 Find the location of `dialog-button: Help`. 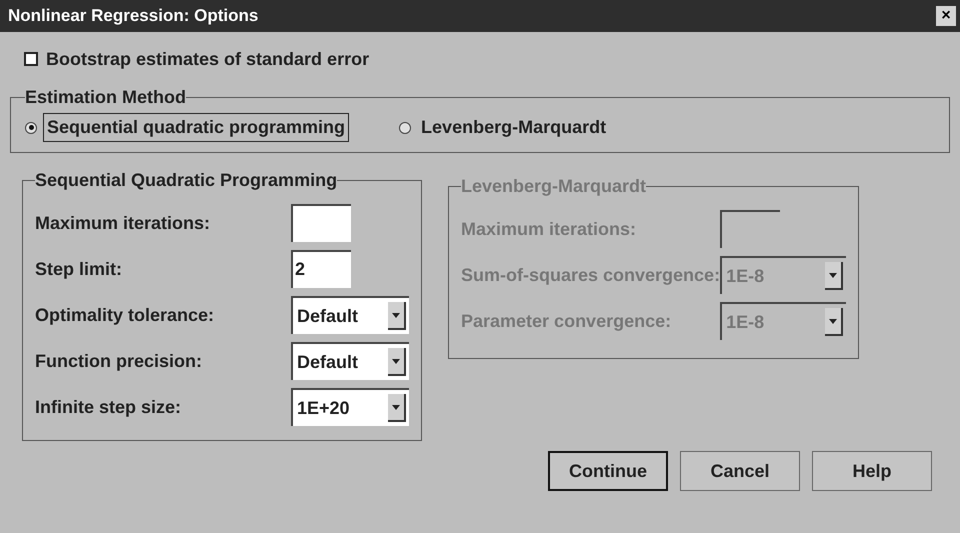

dialog-button: Help is located at coordinates (872, 471).